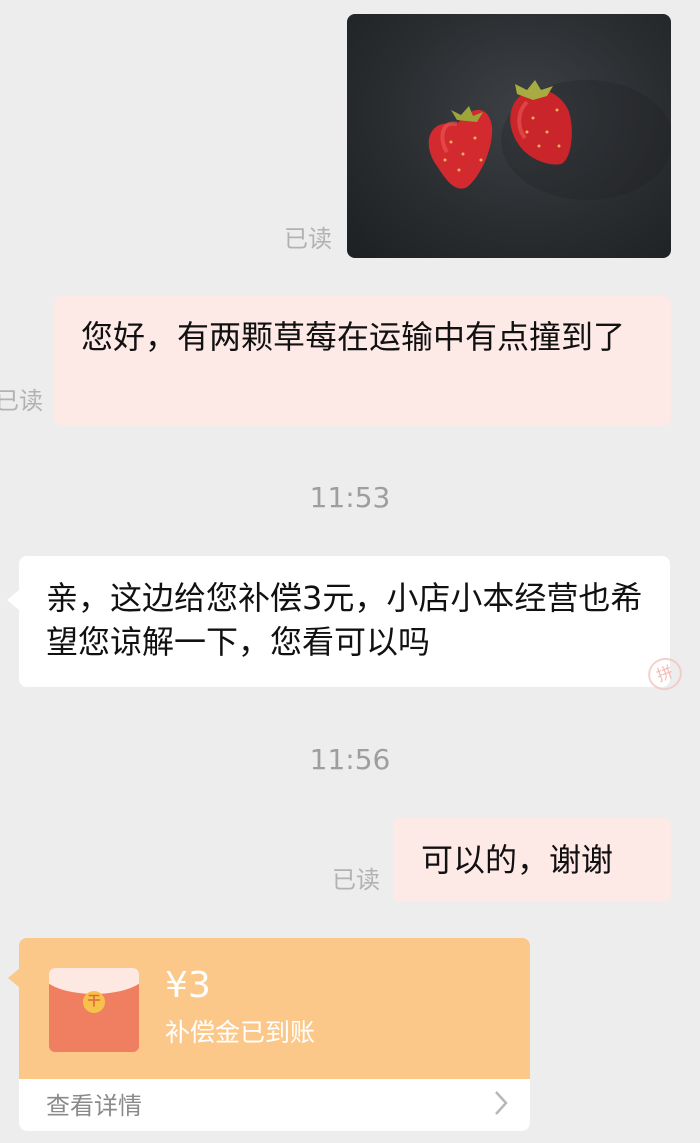 The width and height of the screenshot is (700, 1143). What do you see at coordinates (188, 985) in the screenshot?
I see `red-packet-amount: ¥3` at bounding box center [188, 985].